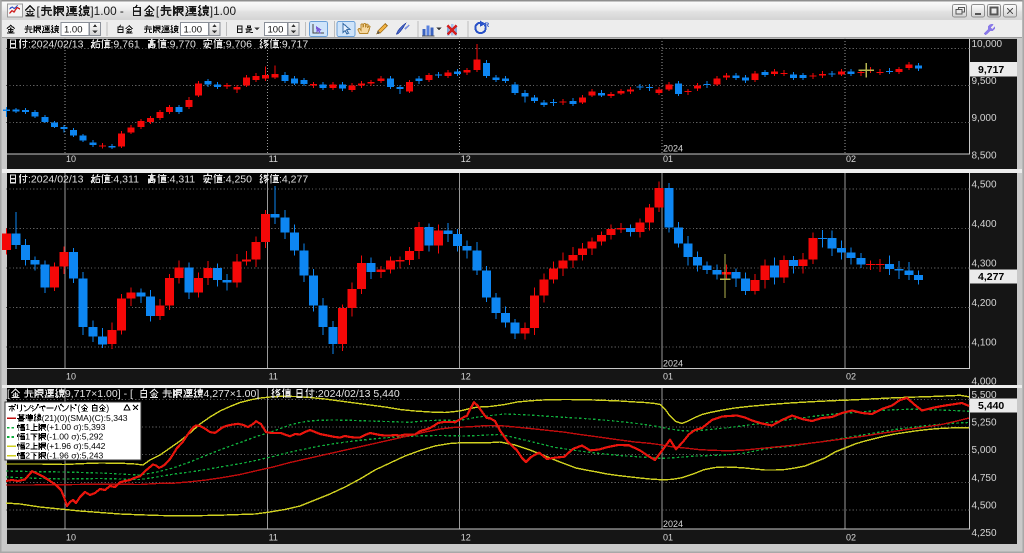 Image resolution: width=1024 pixels, height=553 pixels. I want to click on svg-text: :4,250, so click(237, 180).